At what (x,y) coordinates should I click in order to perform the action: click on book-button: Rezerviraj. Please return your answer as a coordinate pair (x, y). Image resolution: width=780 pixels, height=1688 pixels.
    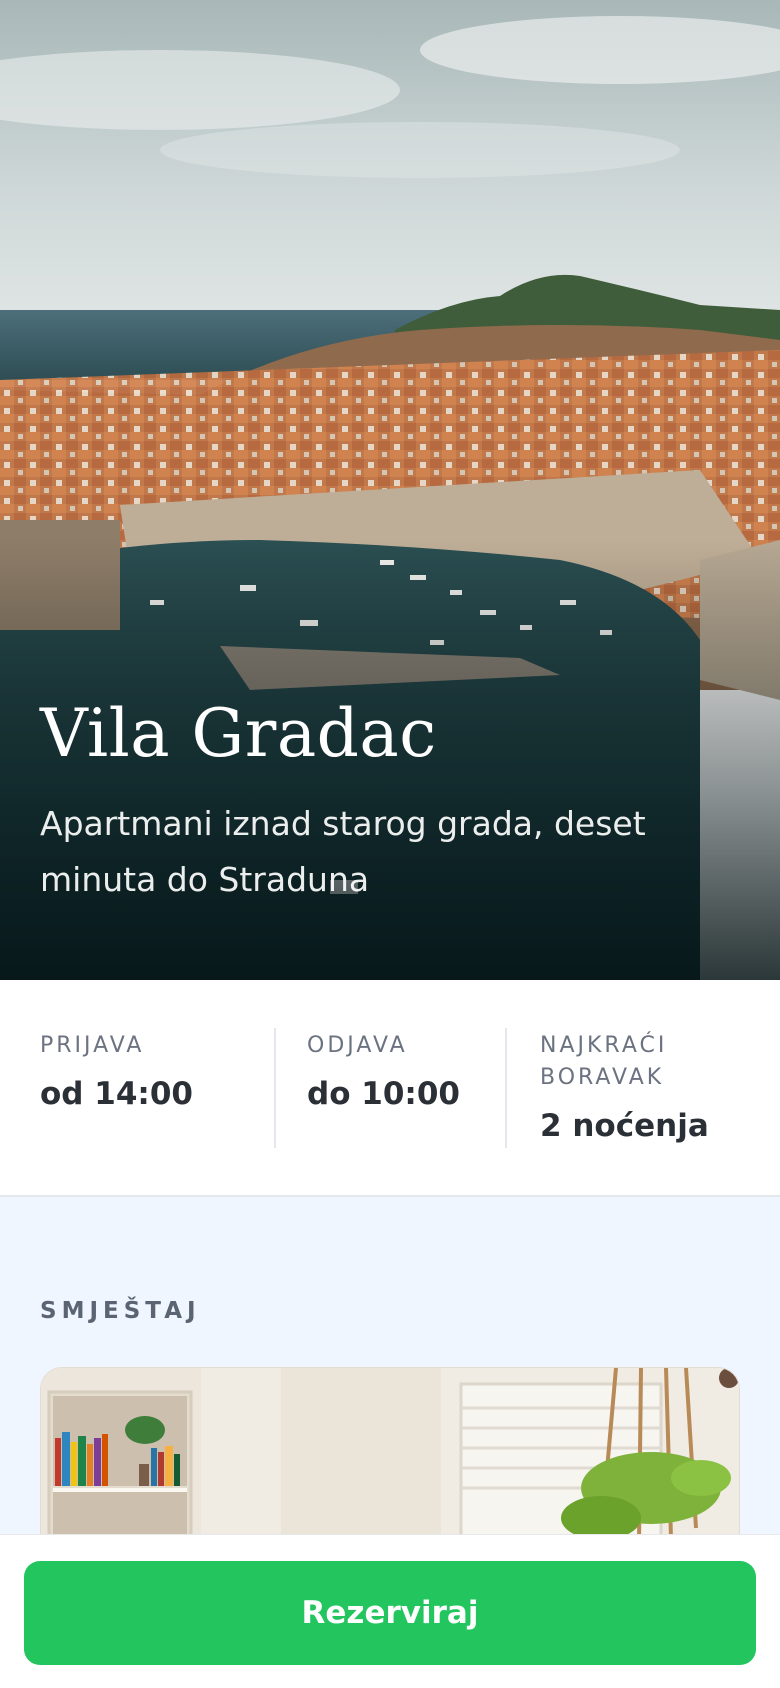
    Looking at the image, I should click on (390, 1613).